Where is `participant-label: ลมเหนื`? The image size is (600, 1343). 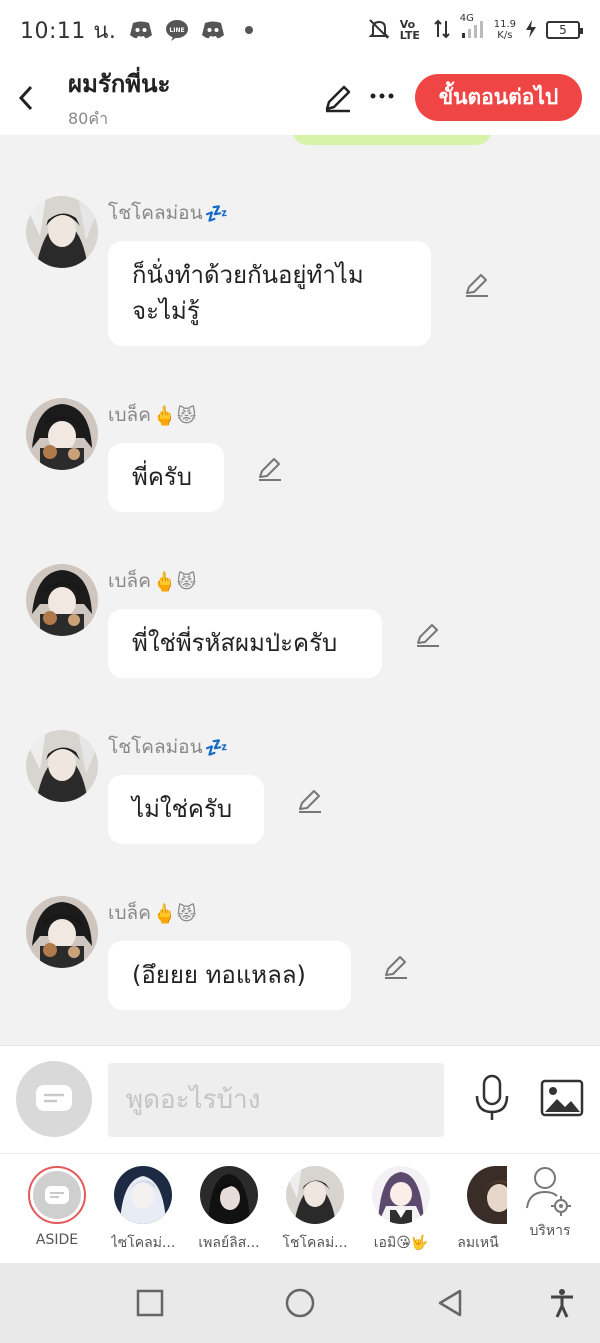 participant-label: ลมเหนื is located at coordinates (478, 1243).